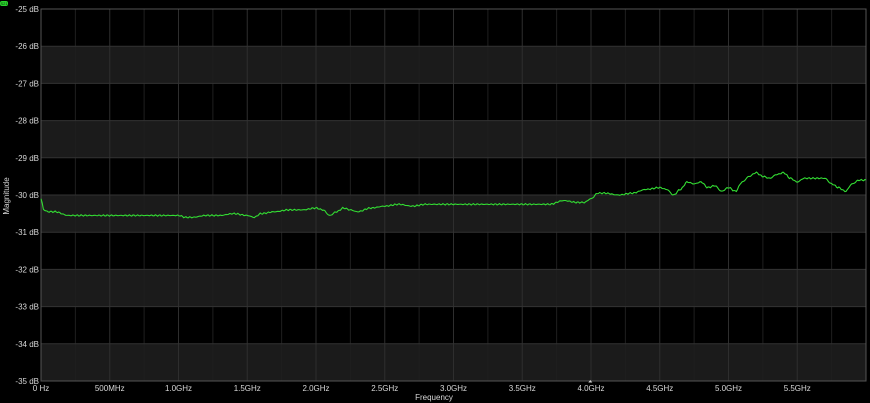  I want to click on y-tick-label: -26 dB, so click(27, 46).